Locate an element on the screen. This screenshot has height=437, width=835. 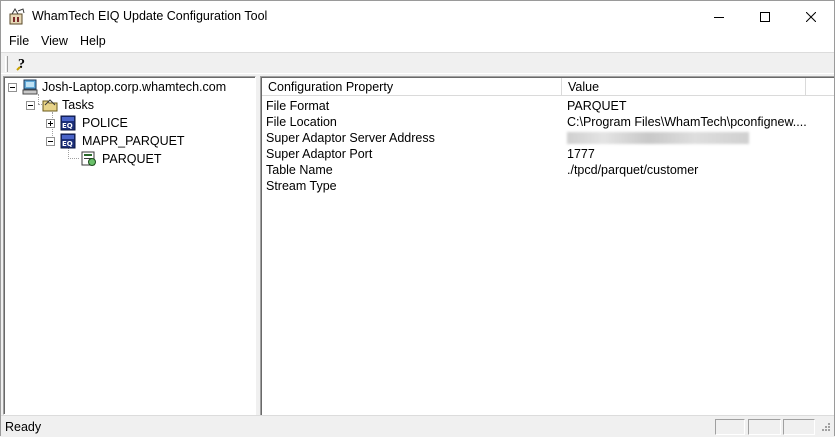
menu-view: View is located at coordinates (54, 41).